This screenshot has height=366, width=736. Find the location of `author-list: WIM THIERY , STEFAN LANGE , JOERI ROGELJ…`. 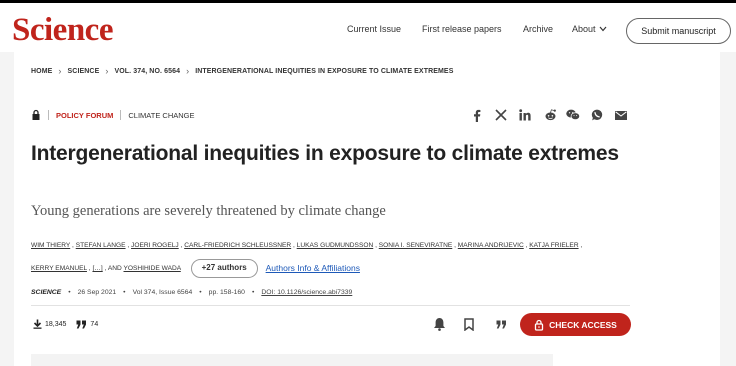

author-list: WIM THIERY , STEFAN LANGE , JOERI ROGELJ… is located at coordinates (326, 257).